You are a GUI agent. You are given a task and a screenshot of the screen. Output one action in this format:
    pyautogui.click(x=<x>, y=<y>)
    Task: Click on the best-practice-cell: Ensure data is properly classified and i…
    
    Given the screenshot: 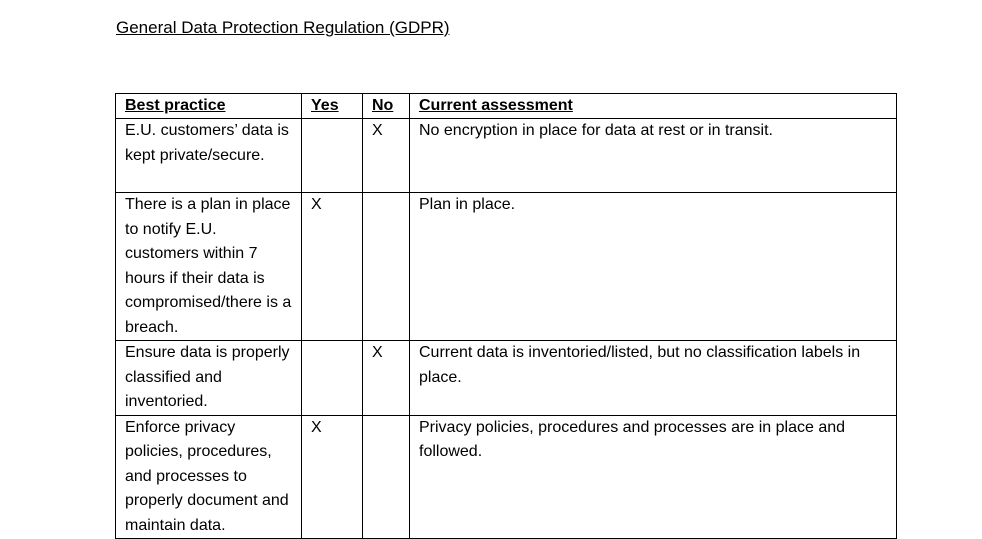 What is the action you would take?
    pyautogui.click(x=208, y=378)
    